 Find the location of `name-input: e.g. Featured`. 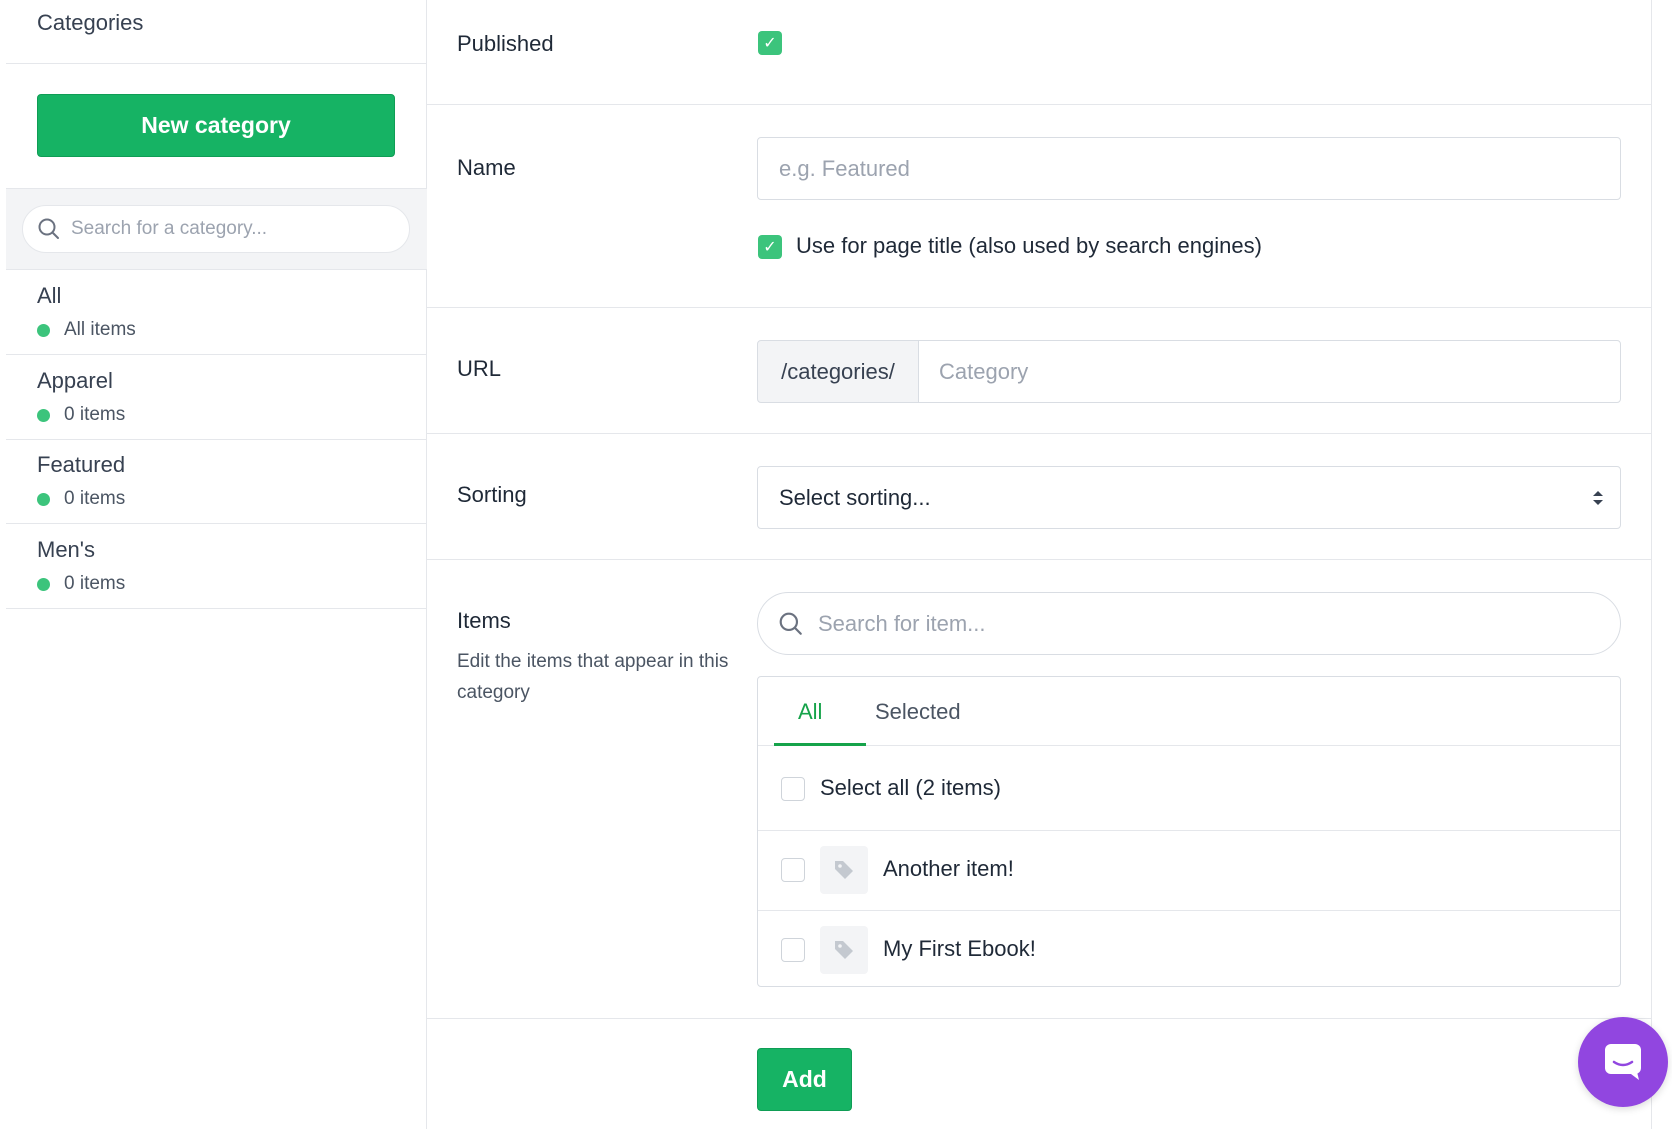

name-input: e.g. Featured is located at coordinates (1189, 168).